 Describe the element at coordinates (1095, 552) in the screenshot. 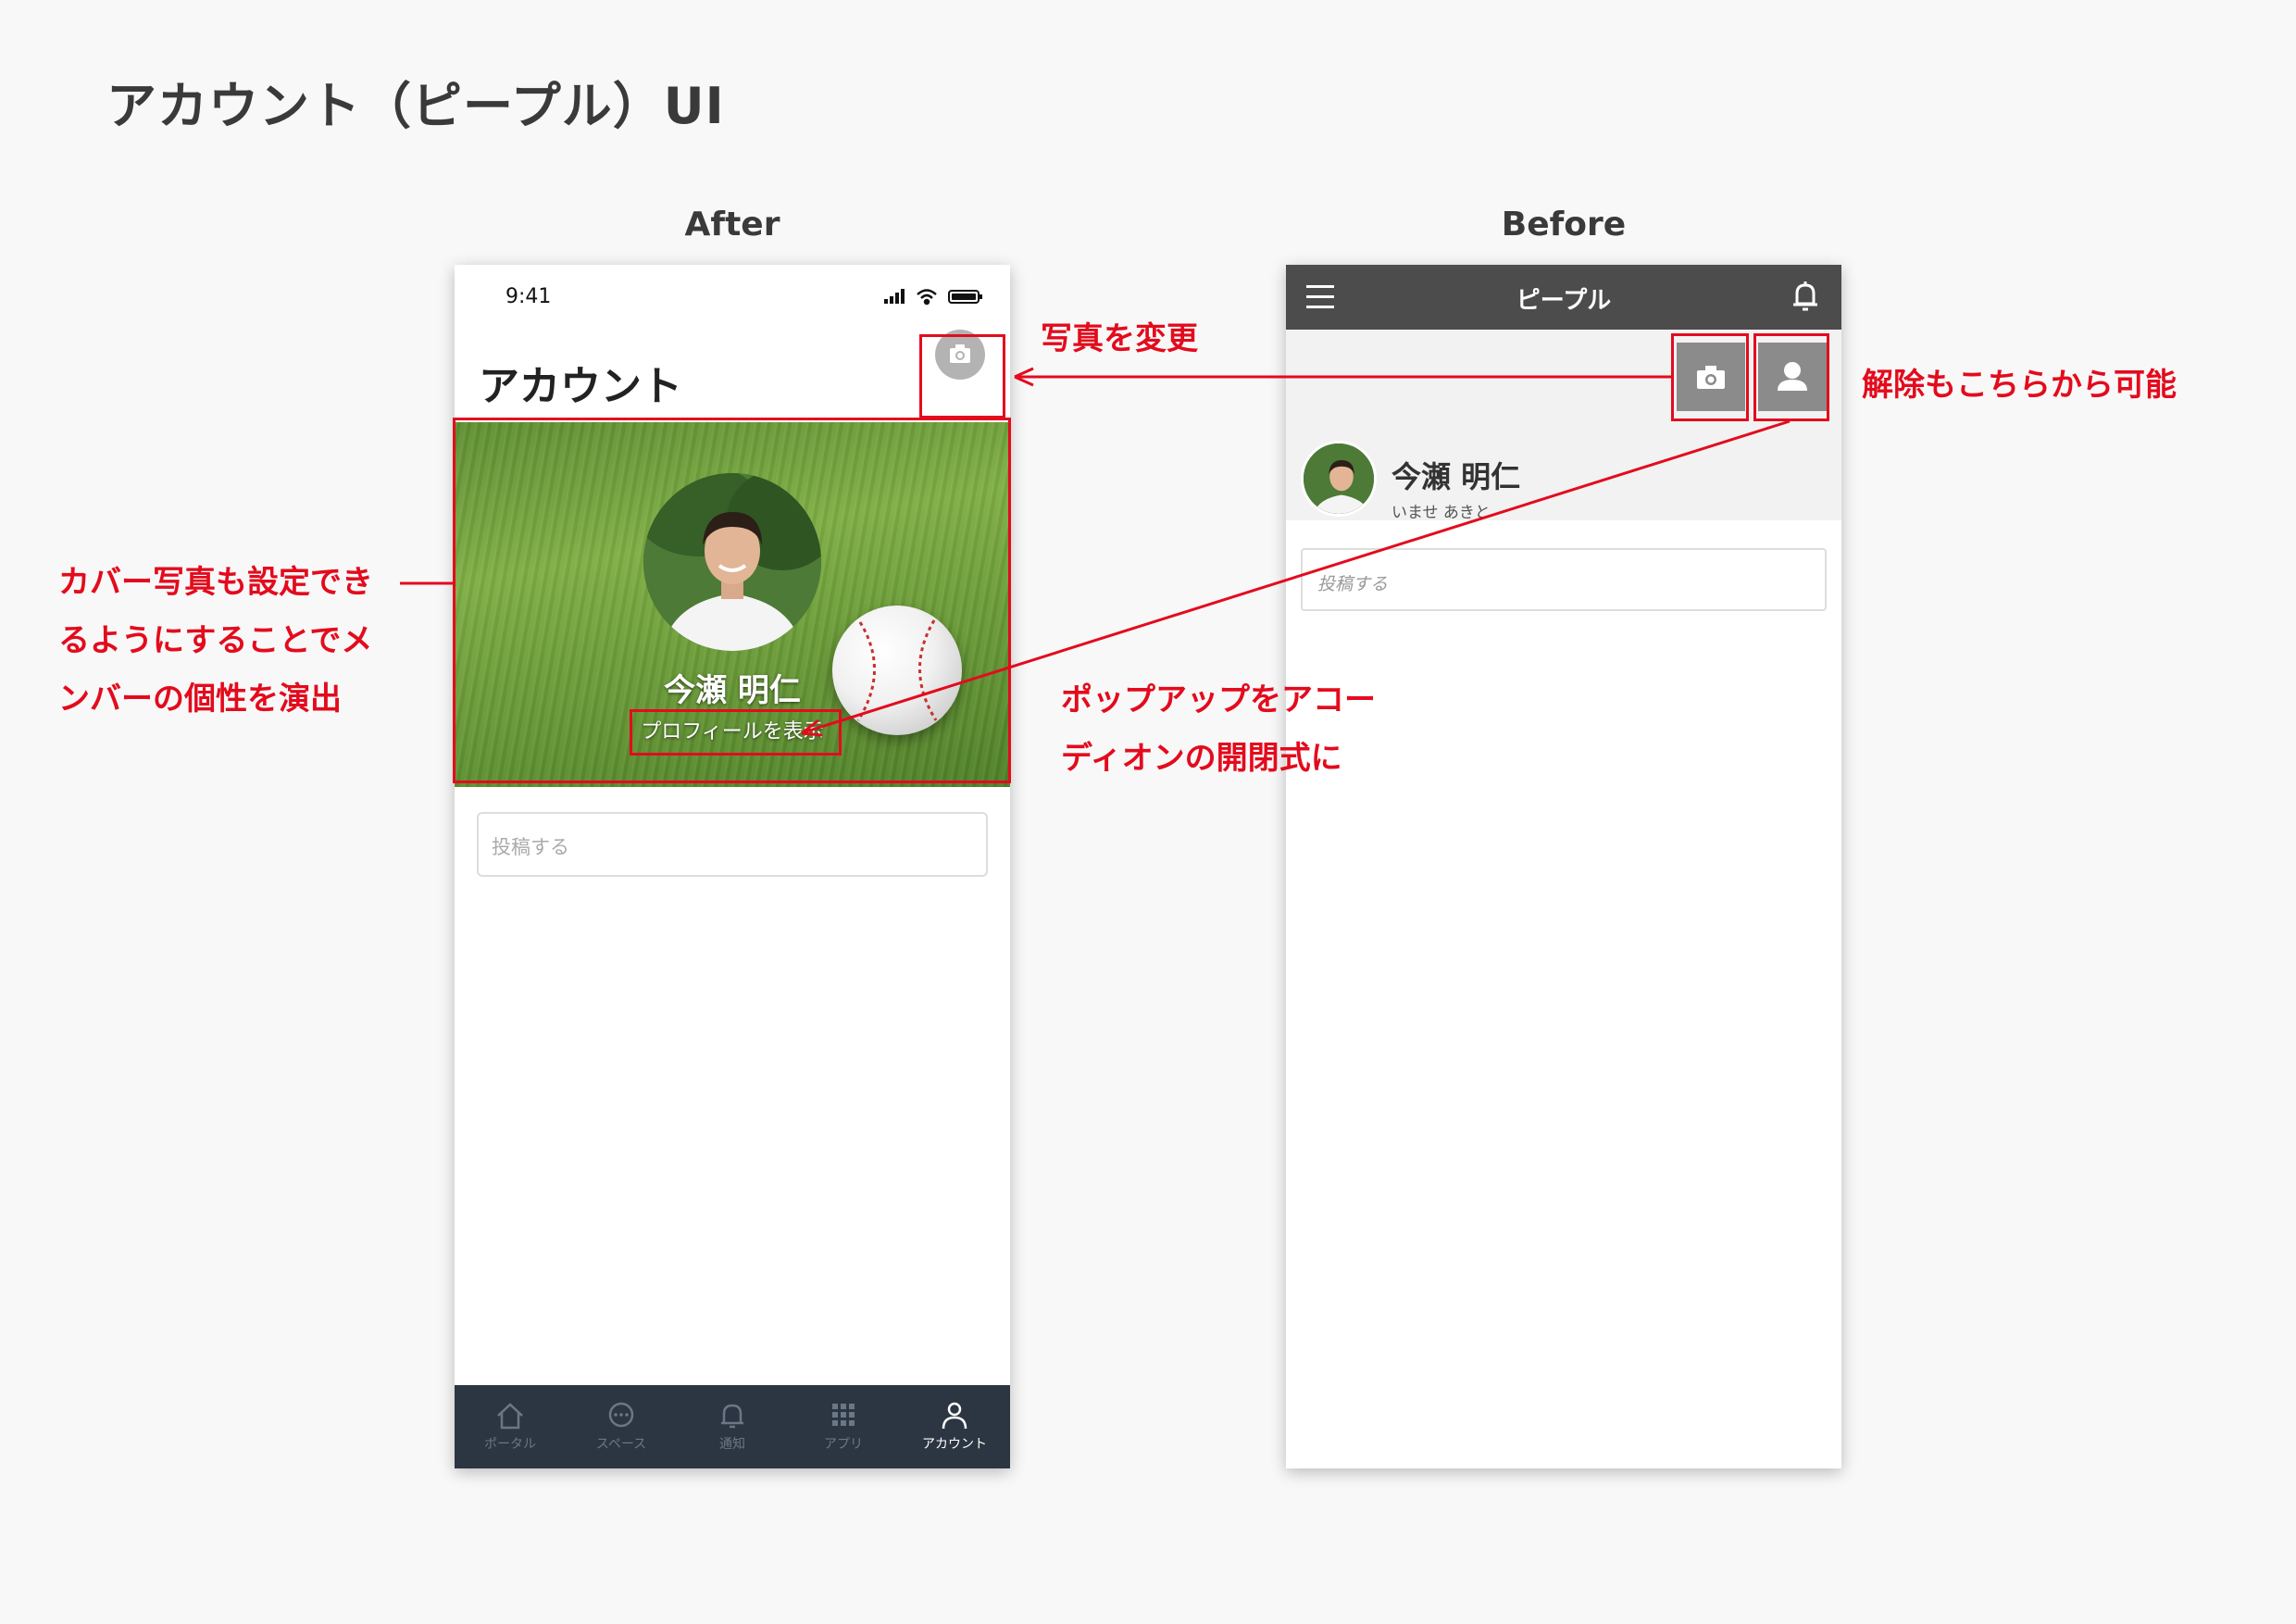

I see `annotation-arrows` at that location.